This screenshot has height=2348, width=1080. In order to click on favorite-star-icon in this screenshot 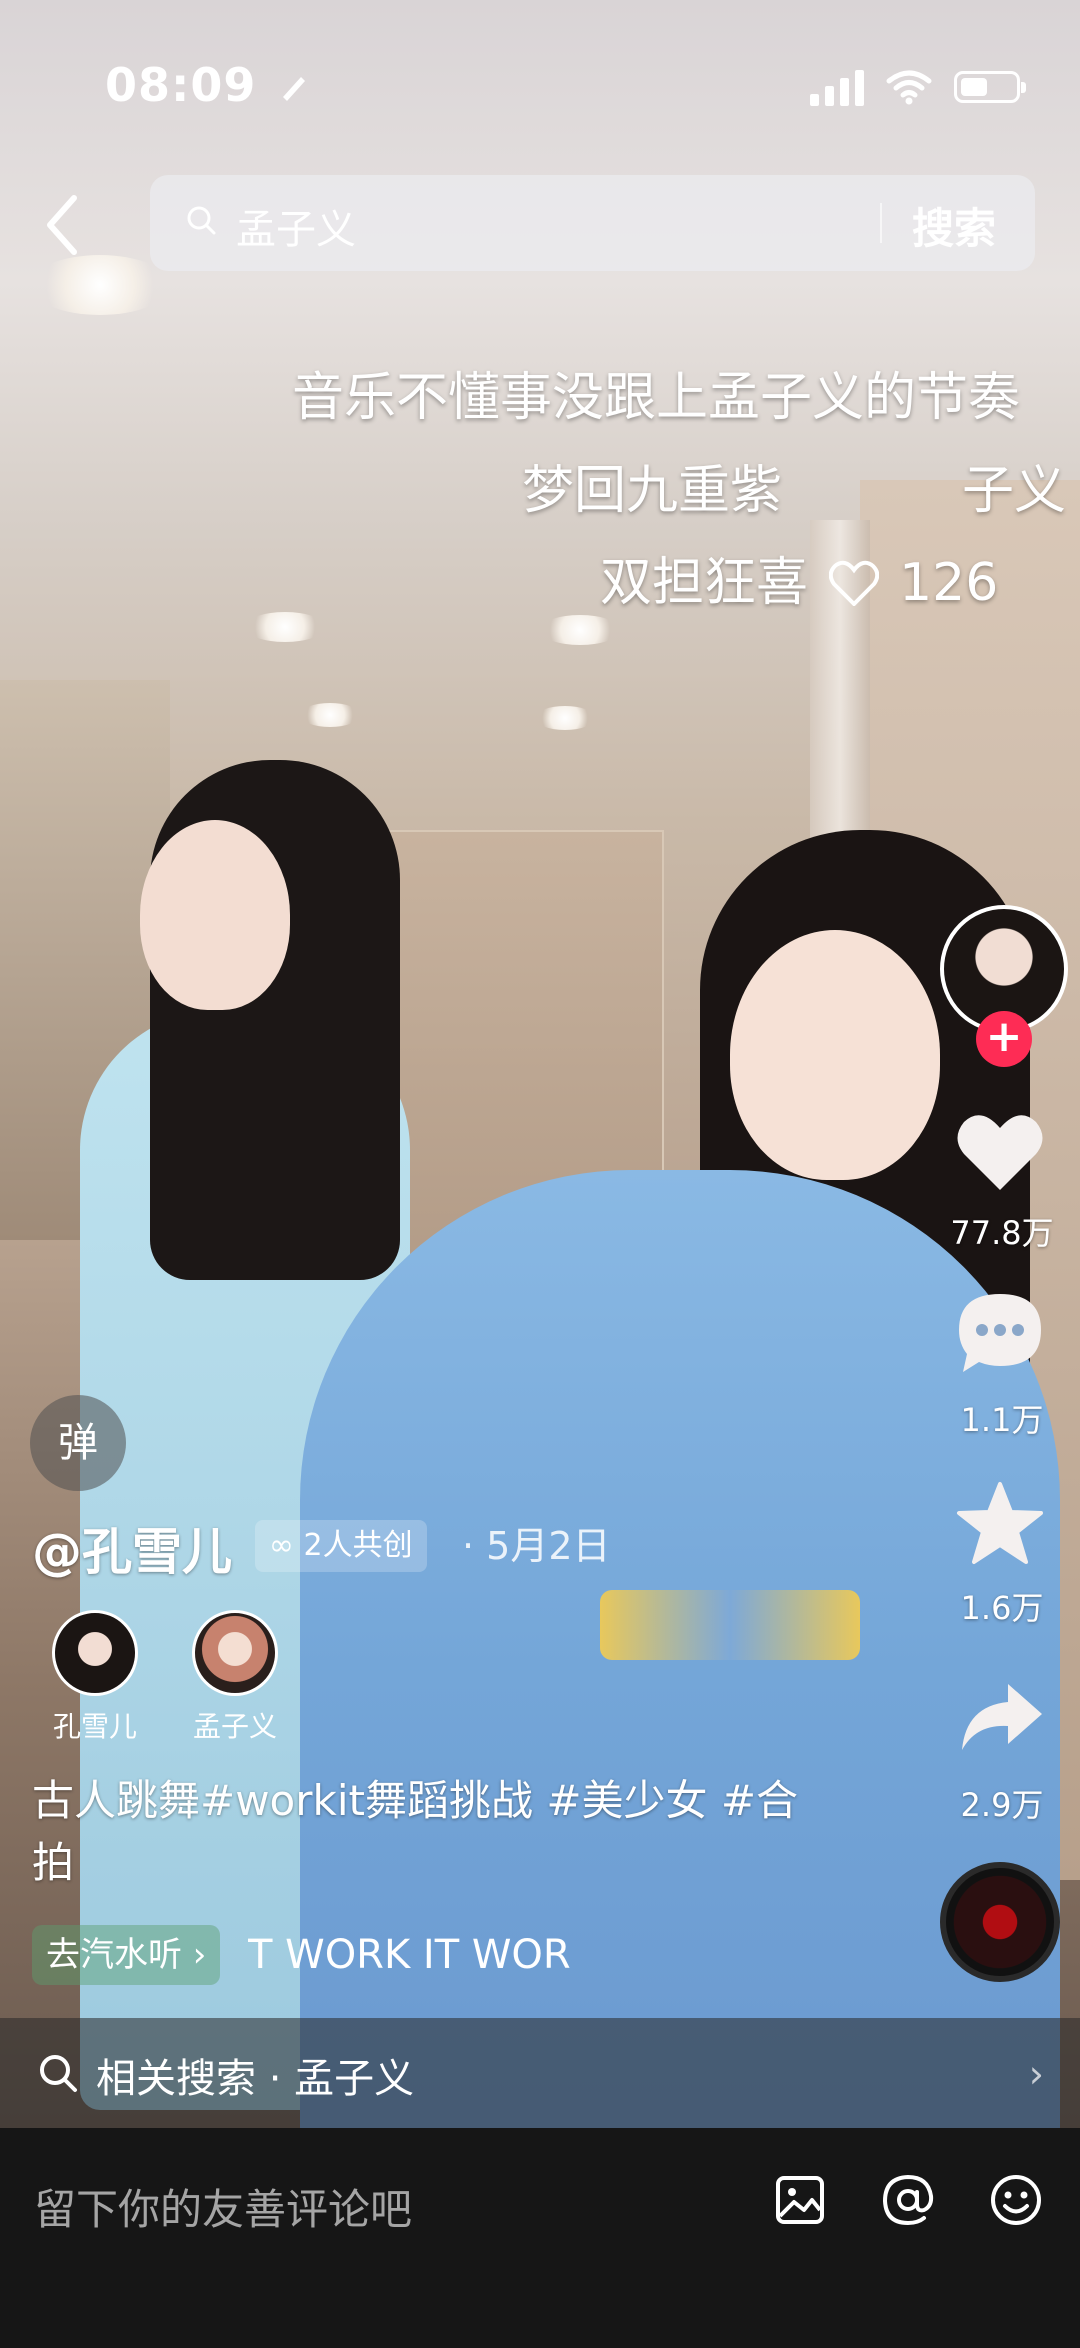, I will do `click(1000, 1523)`.